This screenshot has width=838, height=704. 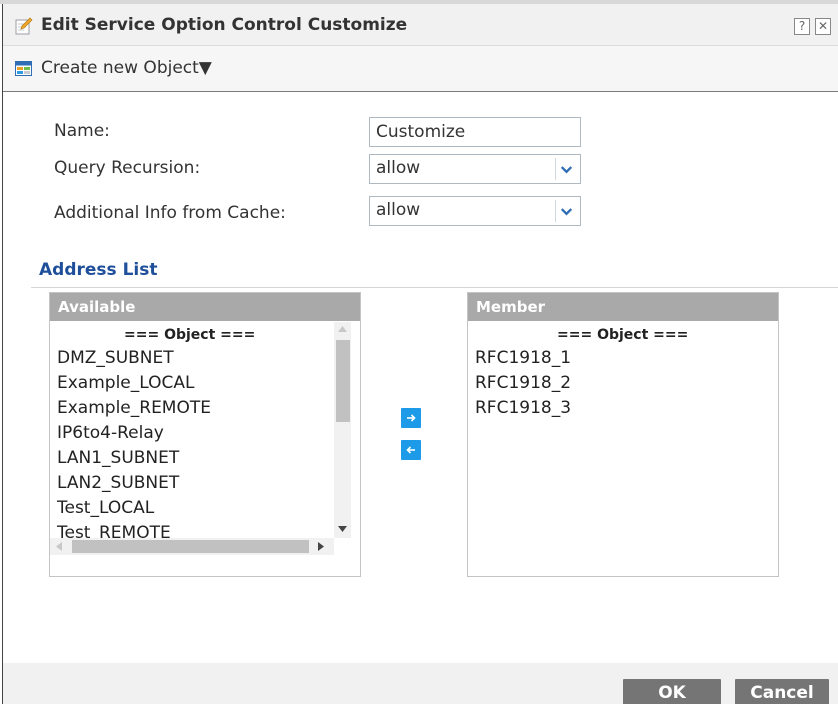 What do you see at coordinates (342, 529) in the screenshot?
I see `scroll-down-icon` at bounding box center [342, 529].